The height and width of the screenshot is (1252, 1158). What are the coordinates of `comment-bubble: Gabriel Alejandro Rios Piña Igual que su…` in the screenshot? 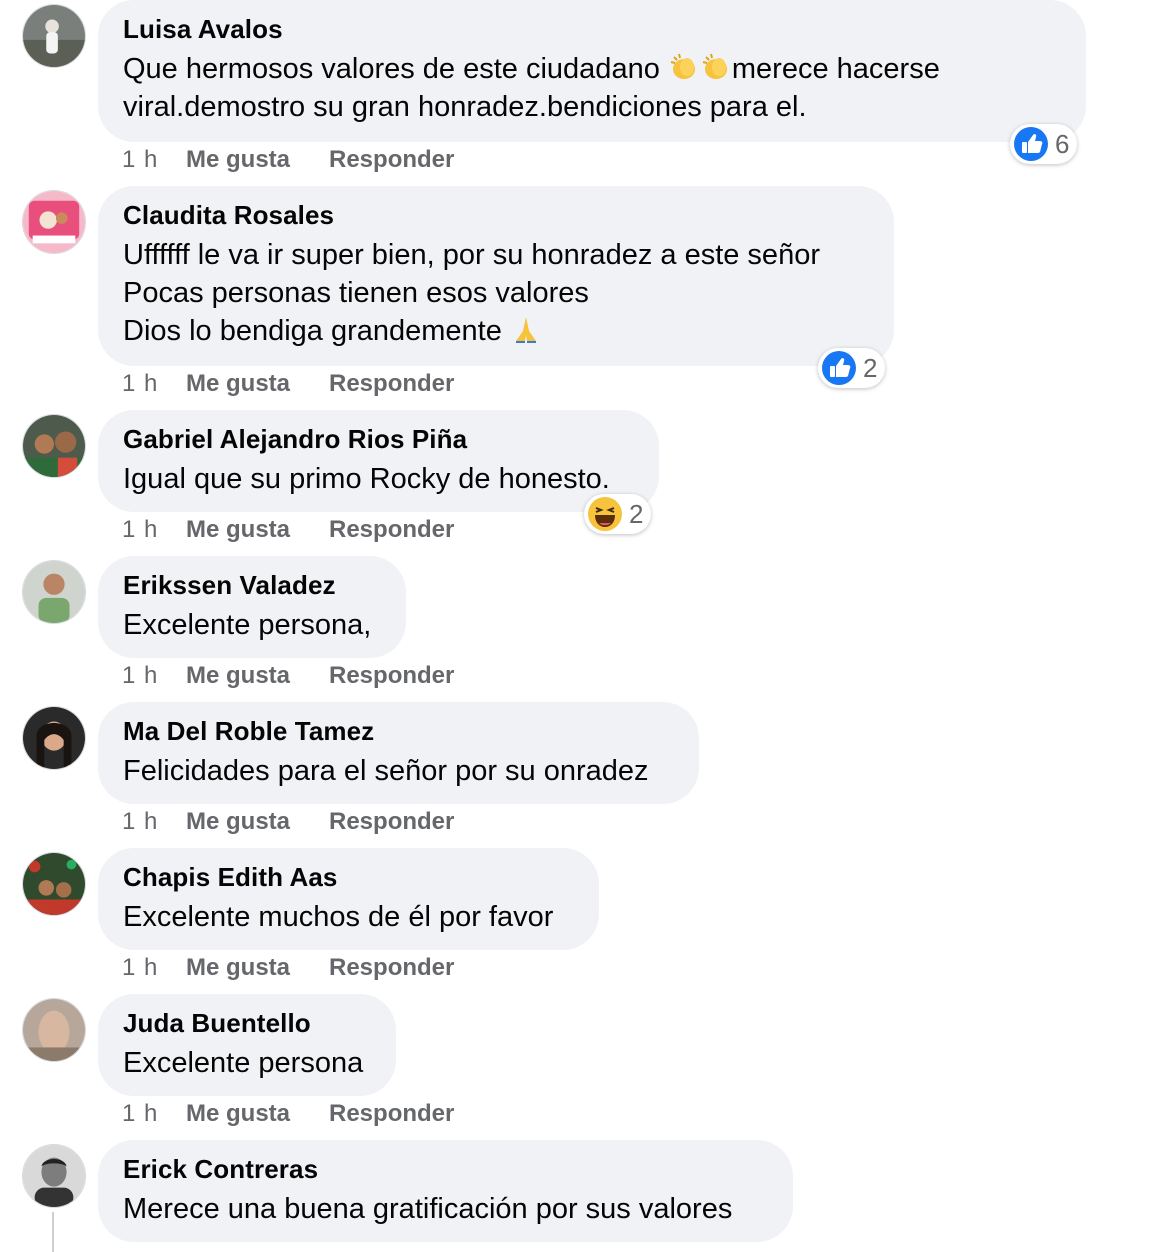 It's located at (378, 461).